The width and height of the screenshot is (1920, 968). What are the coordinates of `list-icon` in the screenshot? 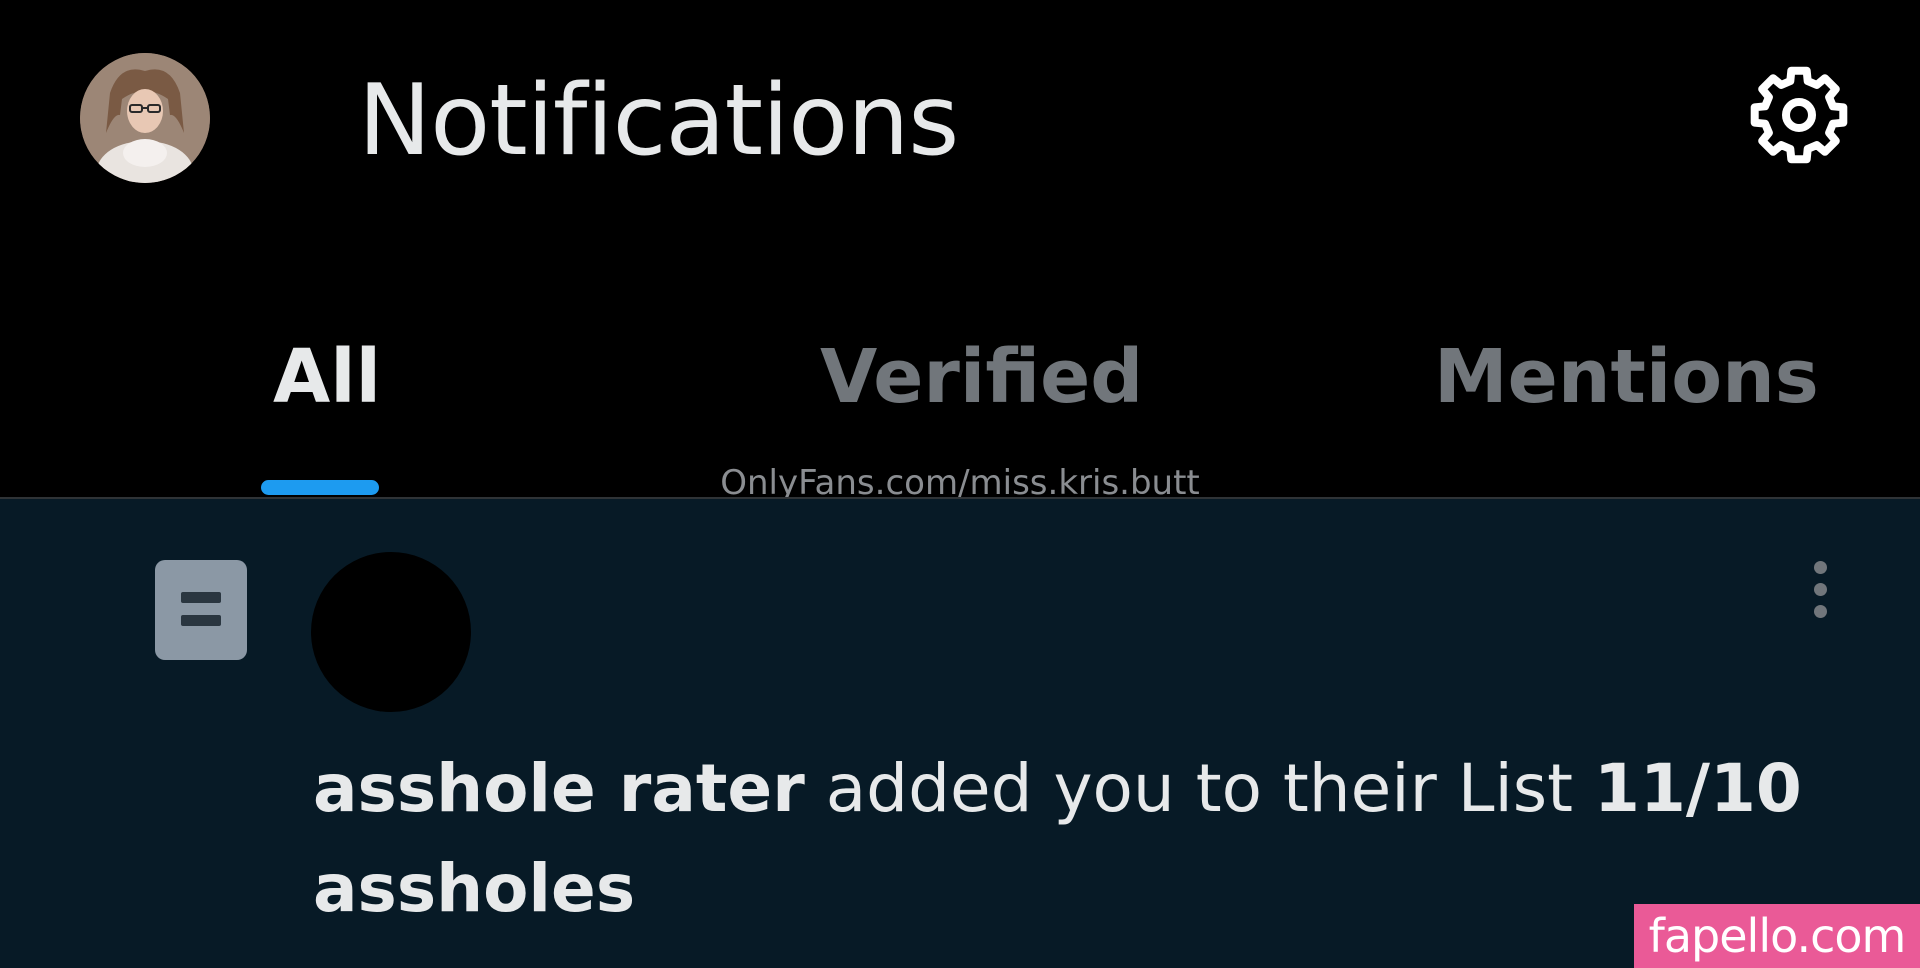 It's located at (201, 610).